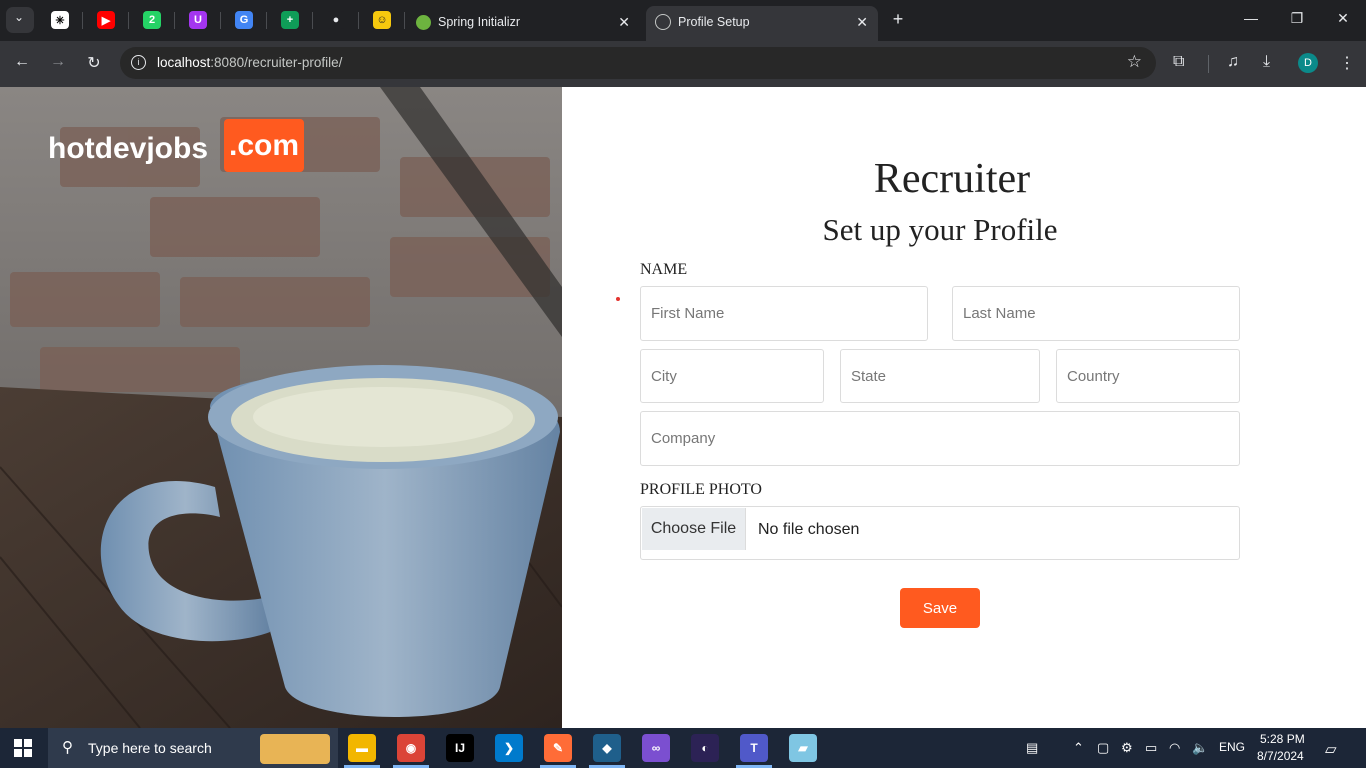 The height and width of the screenshot is (768, 1366). What do you see at coordinates (198, 20) in the screenshot?
I see `udemy-icon: U` at bounding box center [198, 20].